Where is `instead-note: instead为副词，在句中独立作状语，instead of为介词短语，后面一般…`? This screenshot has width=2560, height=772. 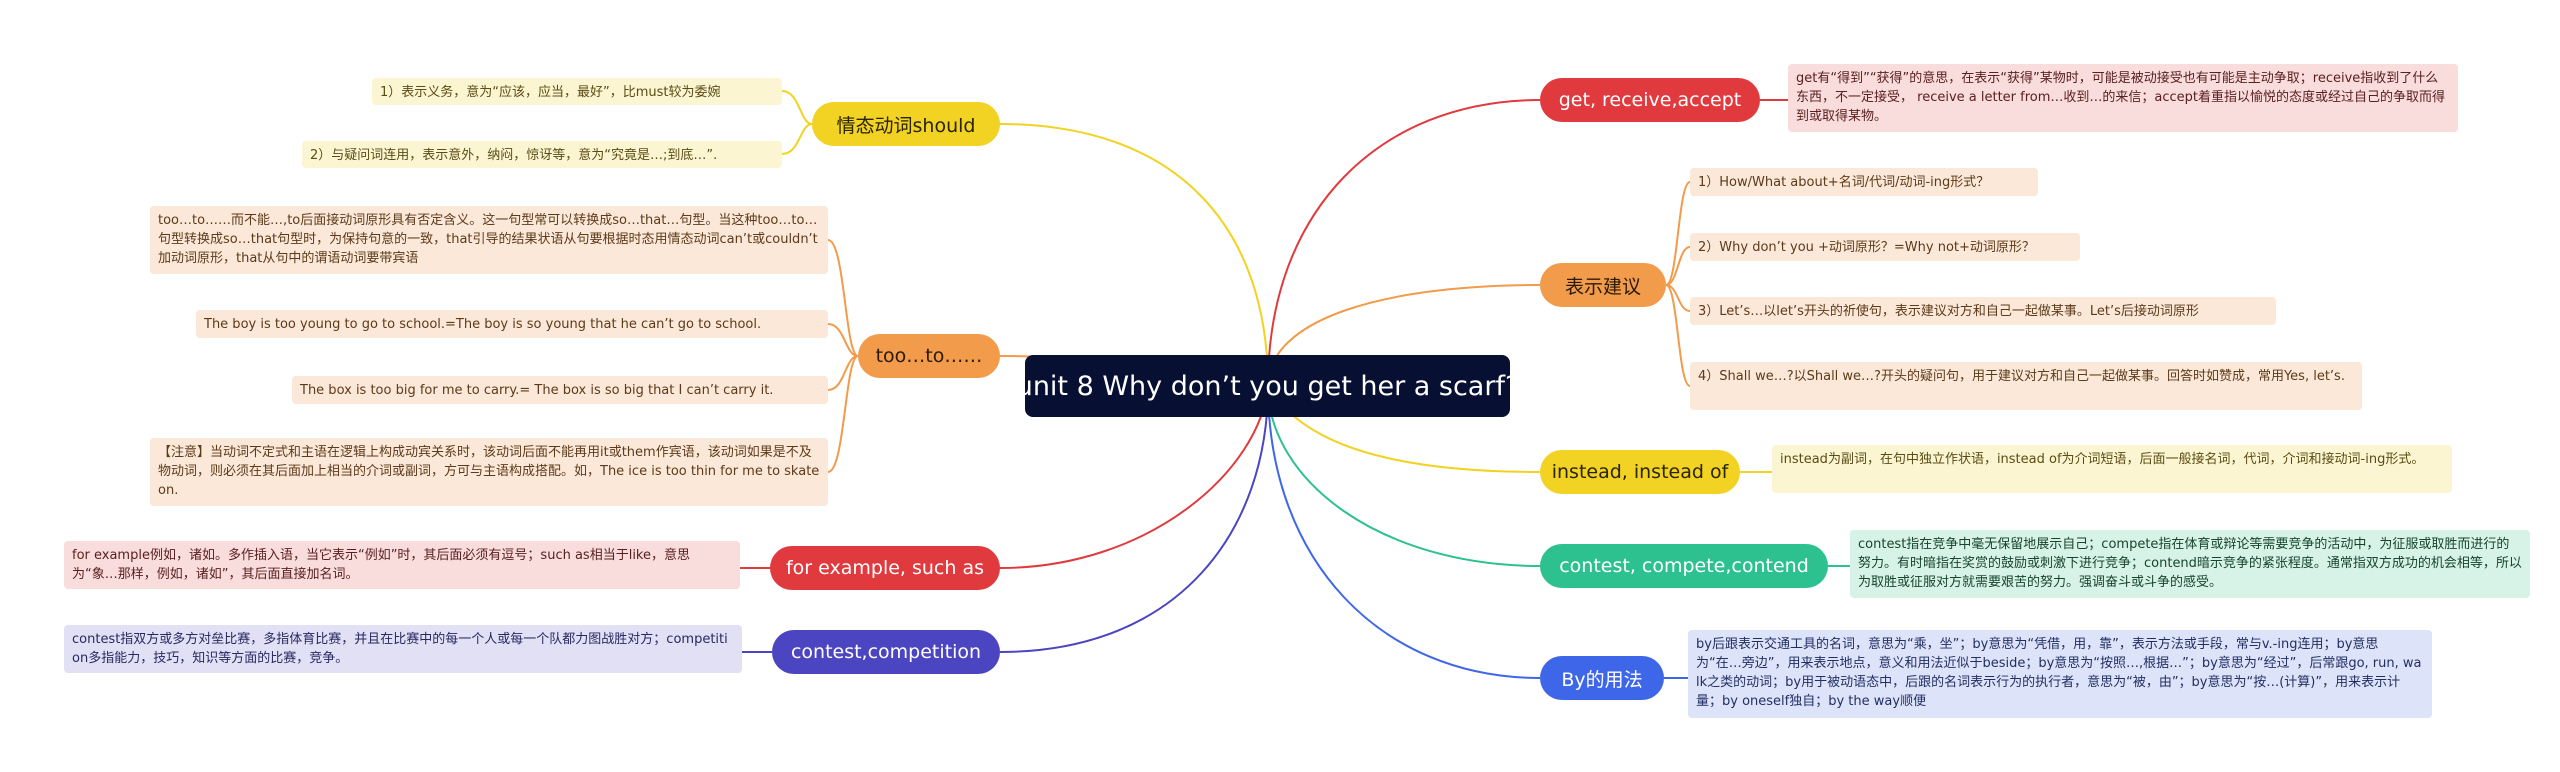 instead-note: instead为副词，在句中独立作状语，instead of为介词短语，后面一般… is located at coordinates (2112, 469).